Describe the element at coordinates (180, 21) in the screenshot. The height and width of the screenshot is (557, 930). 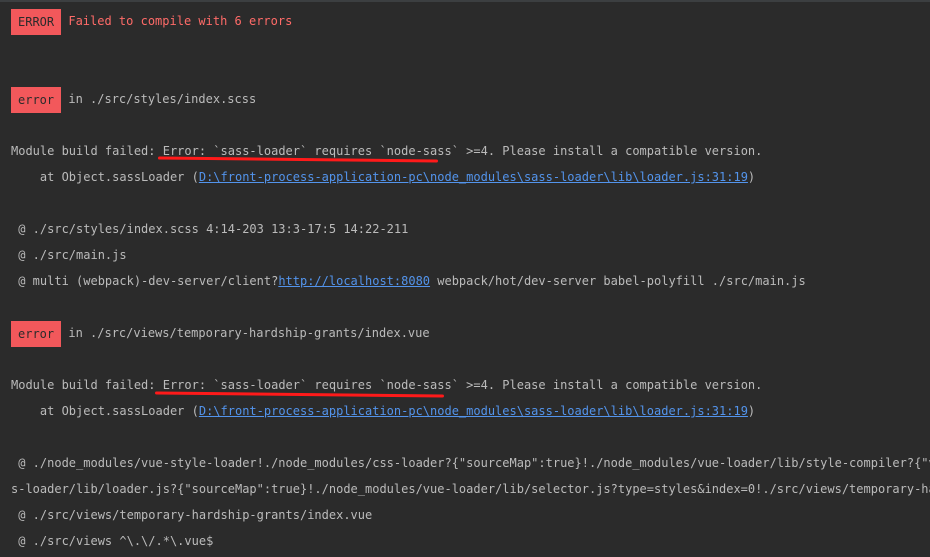
I see `compile-error-message: Failed to compile with 6 errors` at that location.